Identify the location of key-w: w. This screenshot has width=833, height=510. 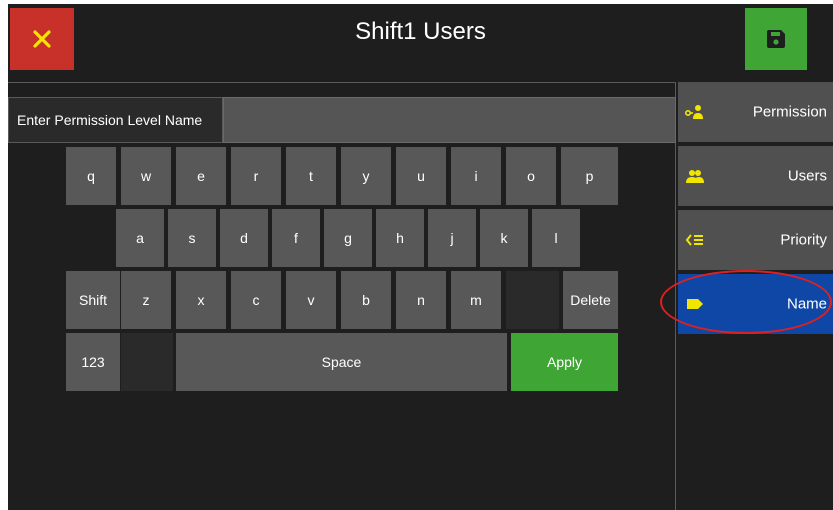
(146, 176).